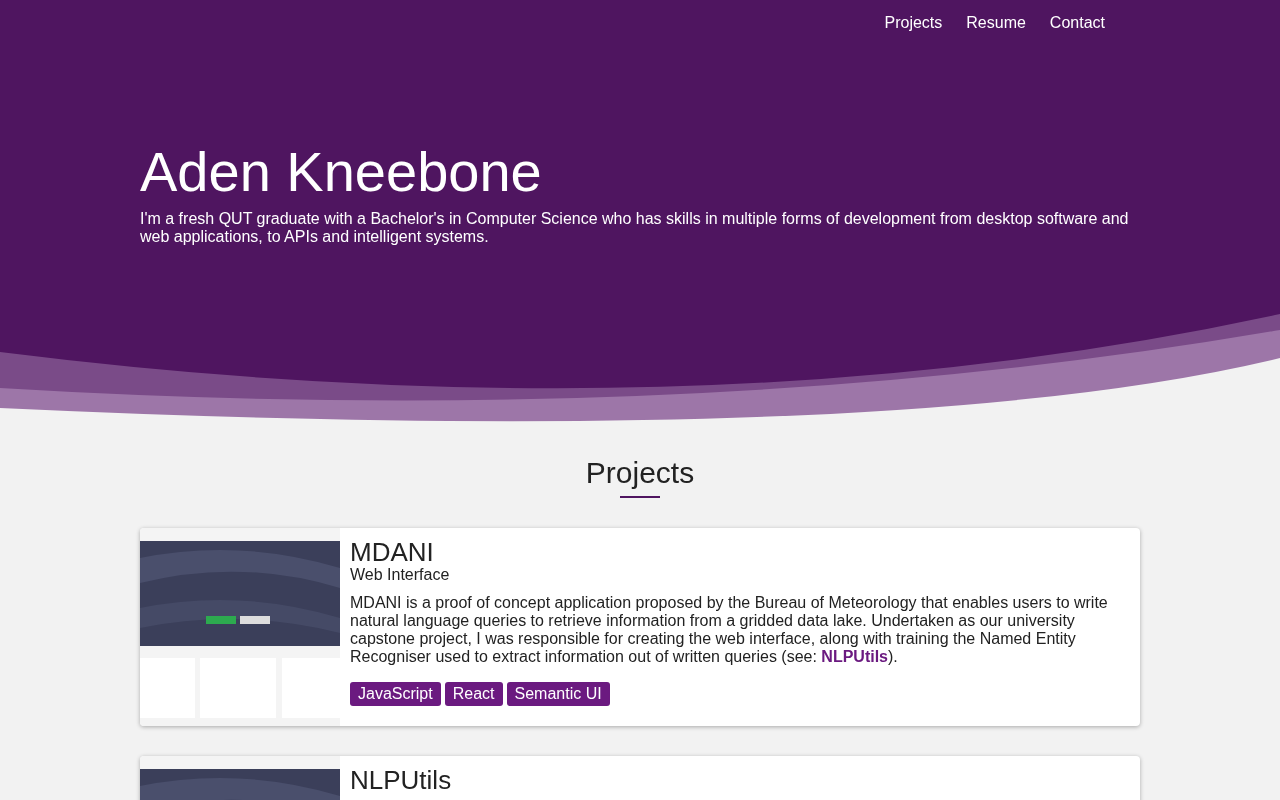 This screenshot has height=800, width=1280. Describe the element at coordinates (1077, 23) in the screenshot. I see `nav-link: Contact` at that location.